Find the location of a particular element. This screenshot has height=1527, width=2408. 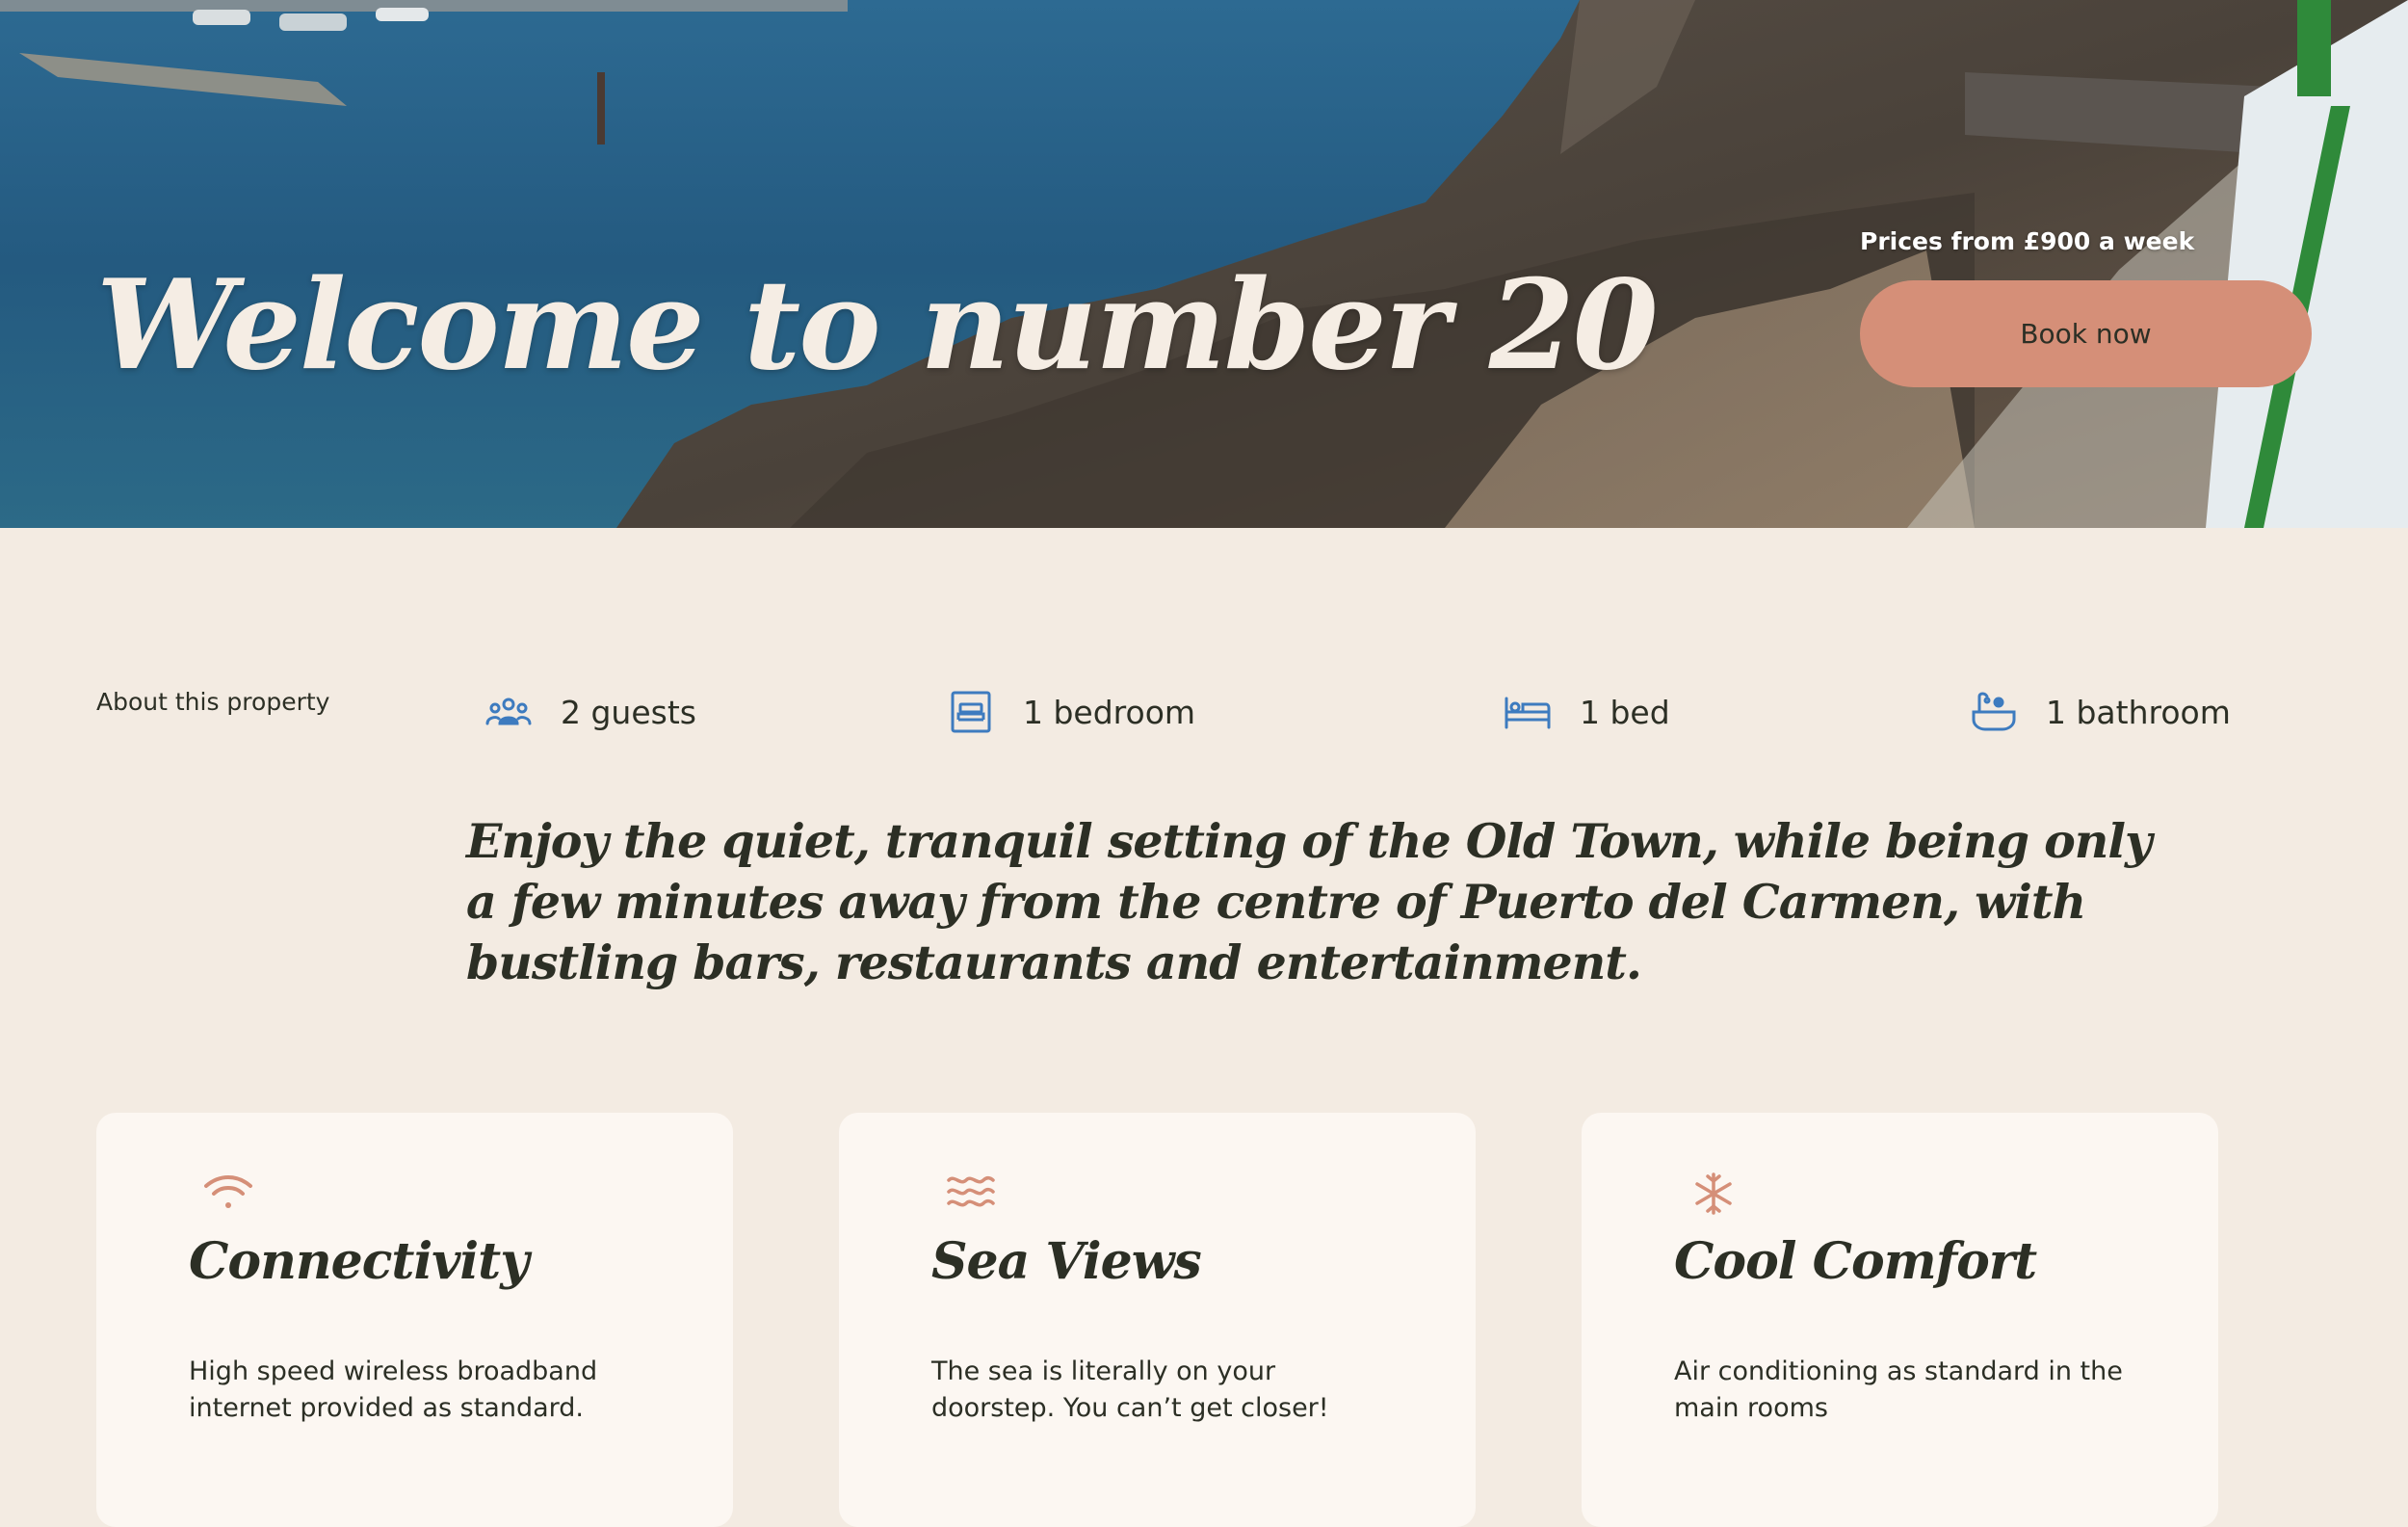

card-title: Cool Comfort is located at coordinates (1855, 1261).